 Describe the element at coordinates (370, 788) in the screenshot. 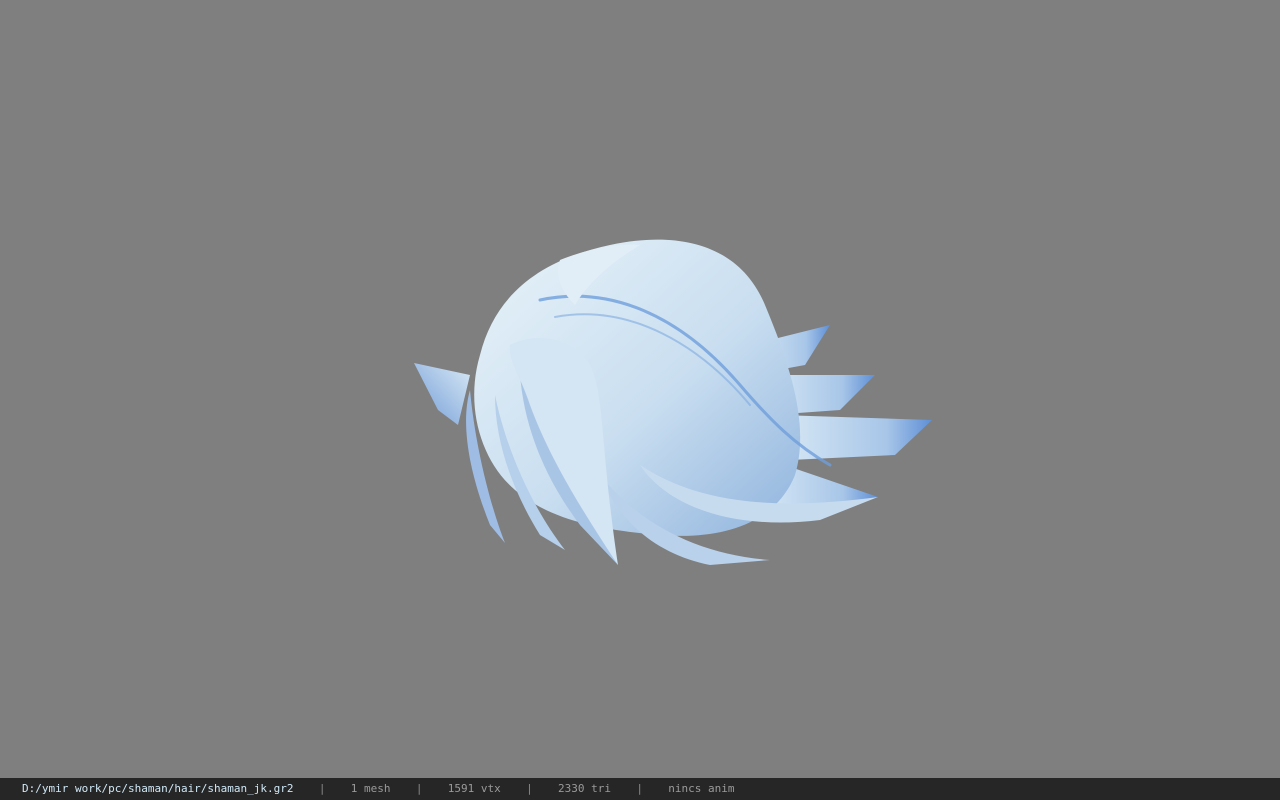

I see `mesh-count: 1 mesh` at that location.